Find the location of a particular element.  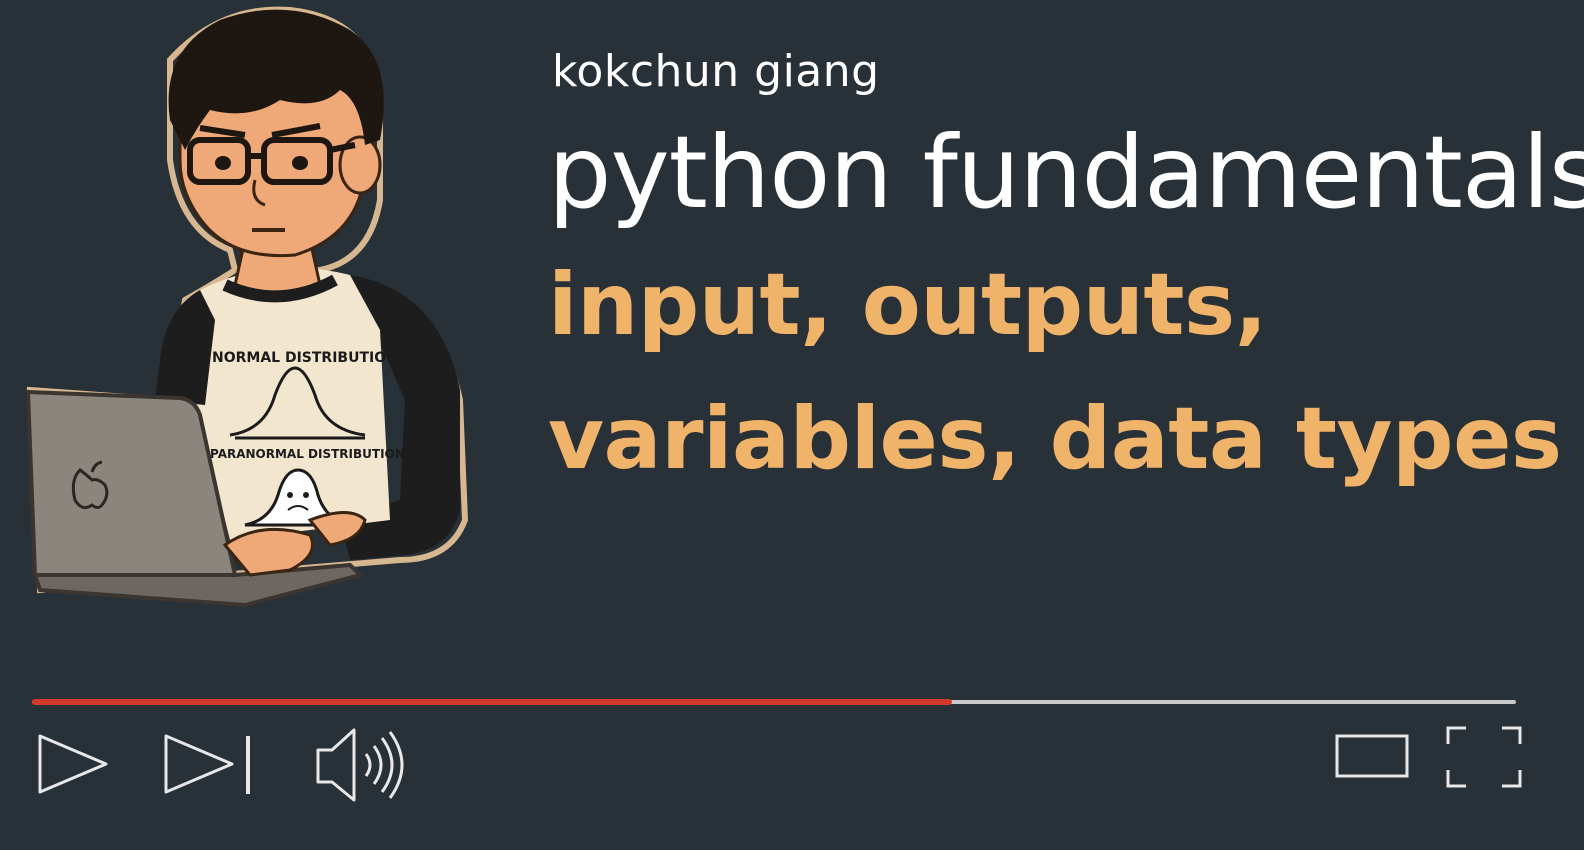

next-button is located at coordinates (210, 764).